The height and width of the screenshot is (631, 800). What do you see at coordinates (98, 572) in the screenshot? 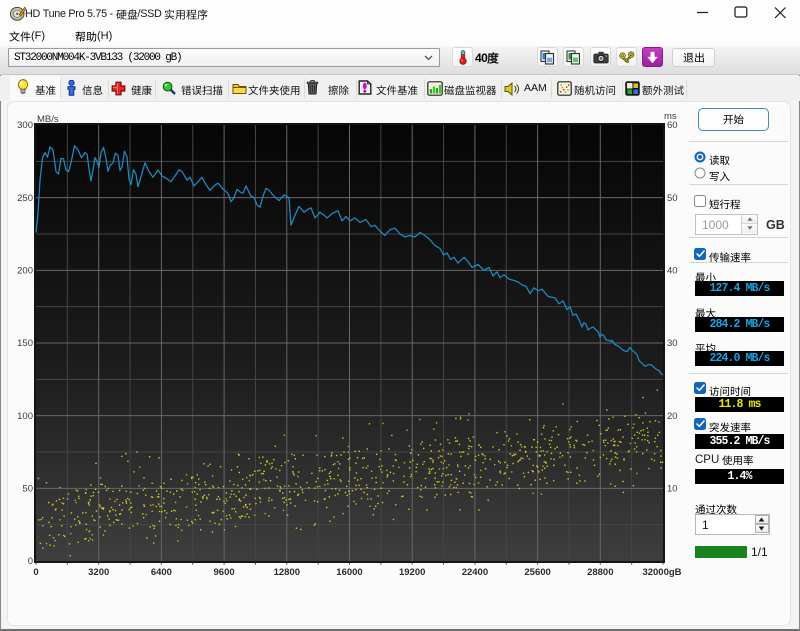
I see `svg-text: 3200` at bounding box center [98, 572].